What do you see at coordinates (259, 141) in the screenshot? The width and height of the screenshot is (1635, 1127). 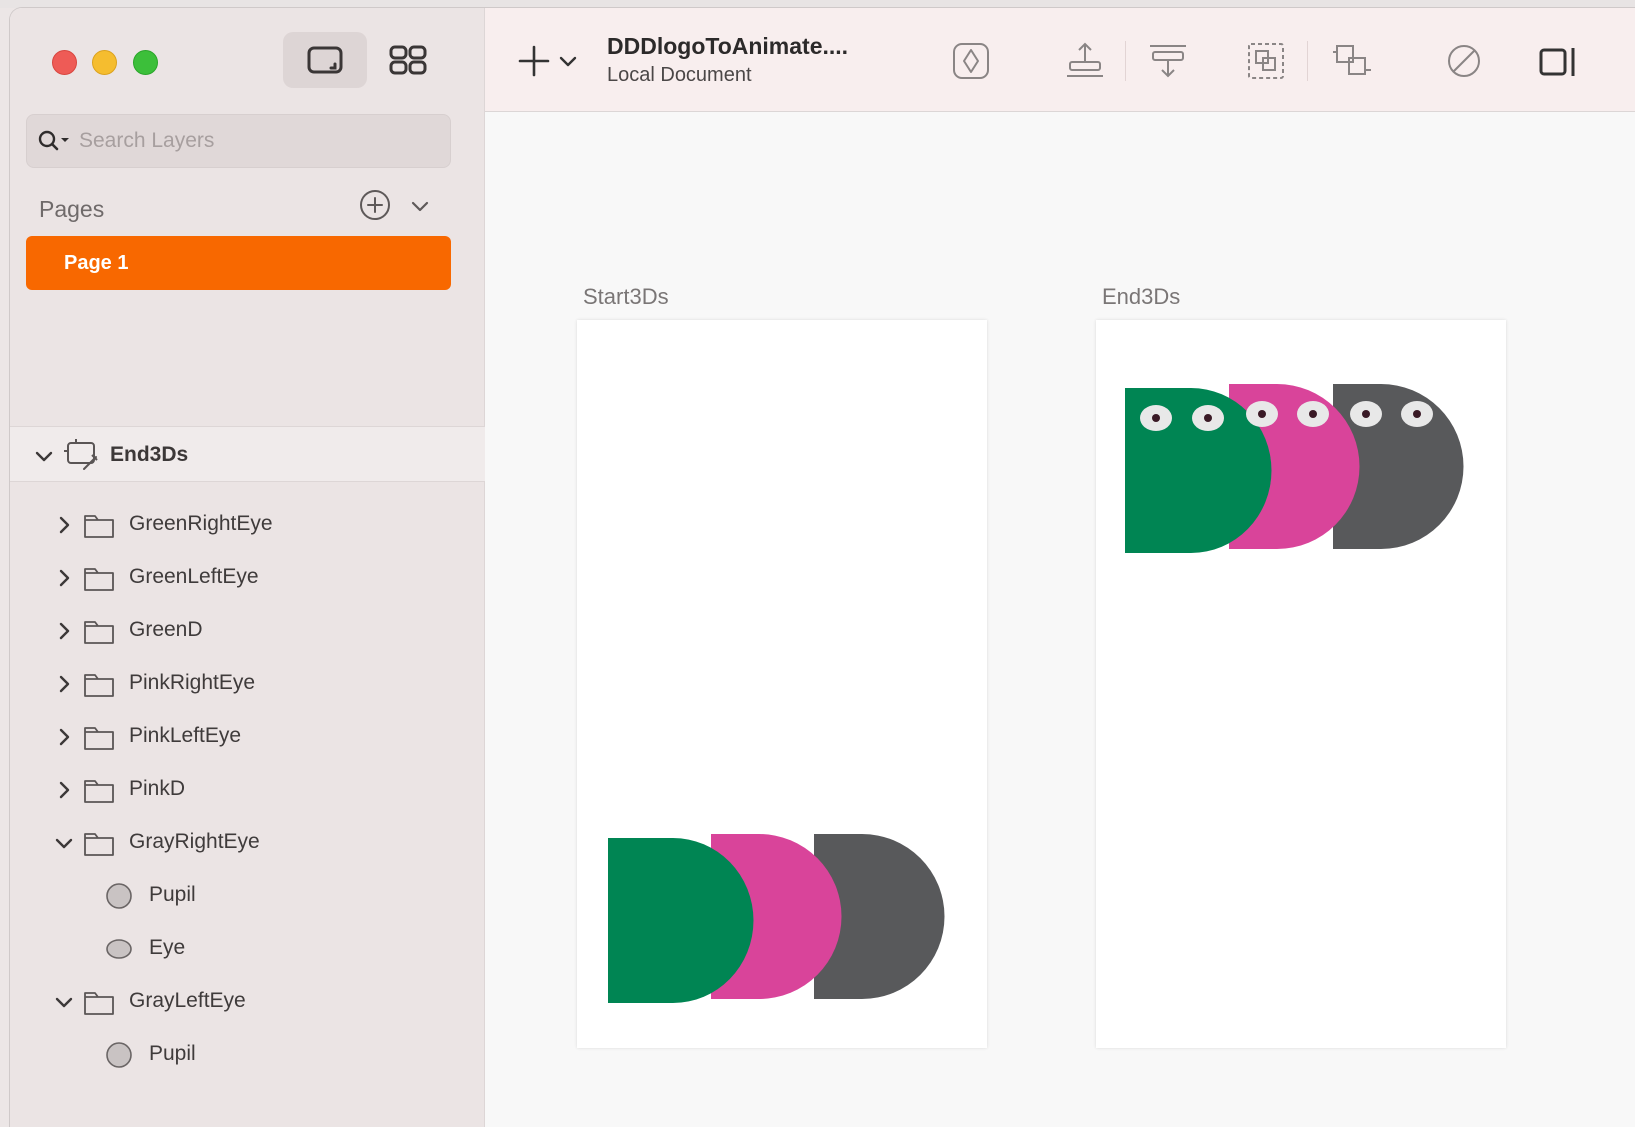 I see `search-input` at bounding box center [259, 141].